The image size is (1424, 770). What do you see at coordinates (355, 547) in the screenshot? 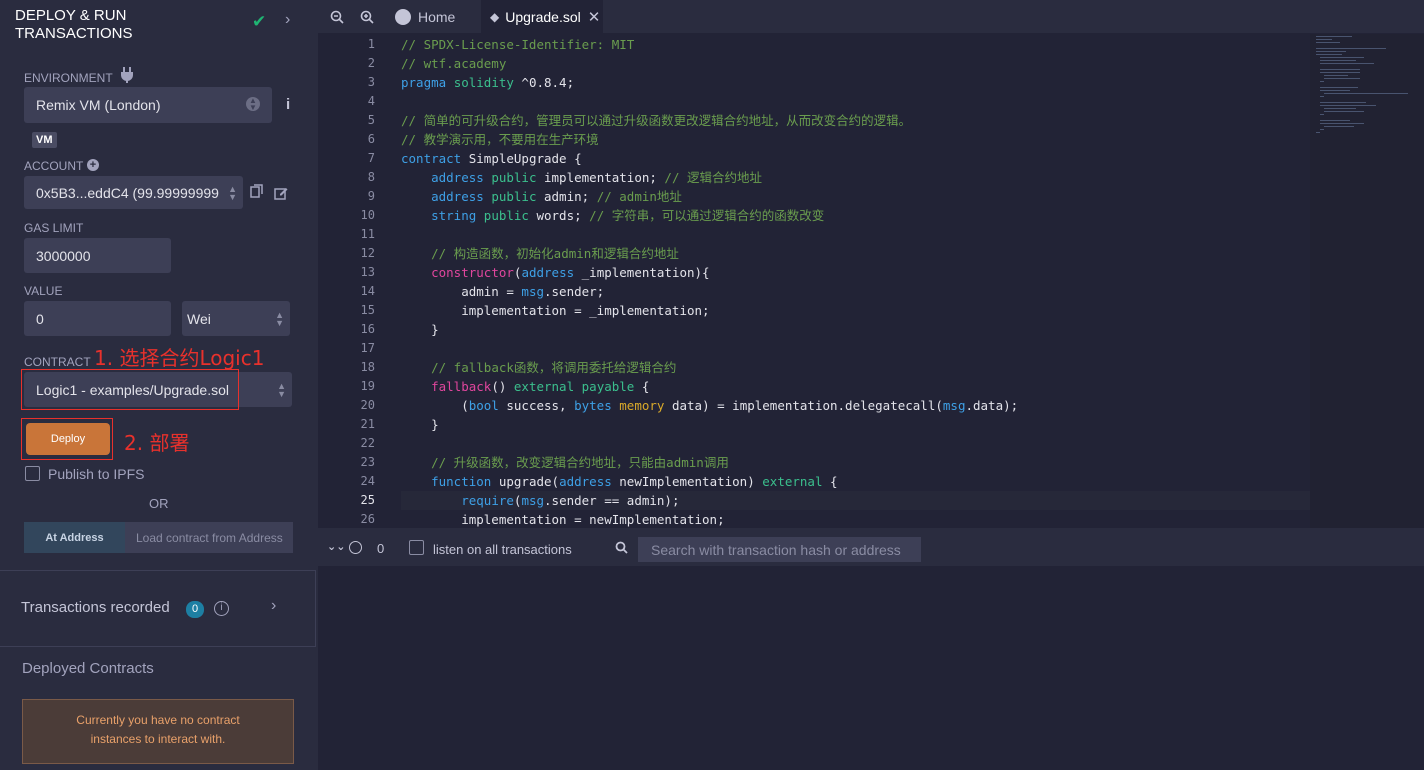
I see `clear-console-icon` at bounding box center [355, 547].